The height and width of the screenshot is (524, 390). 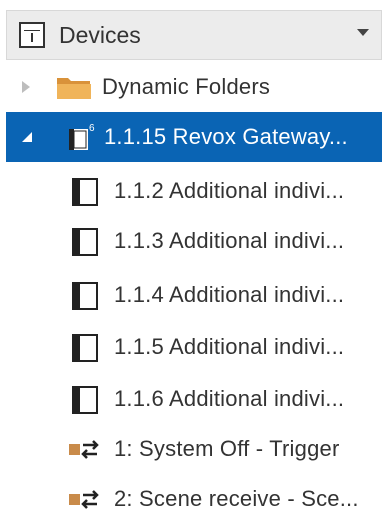 I want to click on chevron-down-icon, so click(x=363, y=32).